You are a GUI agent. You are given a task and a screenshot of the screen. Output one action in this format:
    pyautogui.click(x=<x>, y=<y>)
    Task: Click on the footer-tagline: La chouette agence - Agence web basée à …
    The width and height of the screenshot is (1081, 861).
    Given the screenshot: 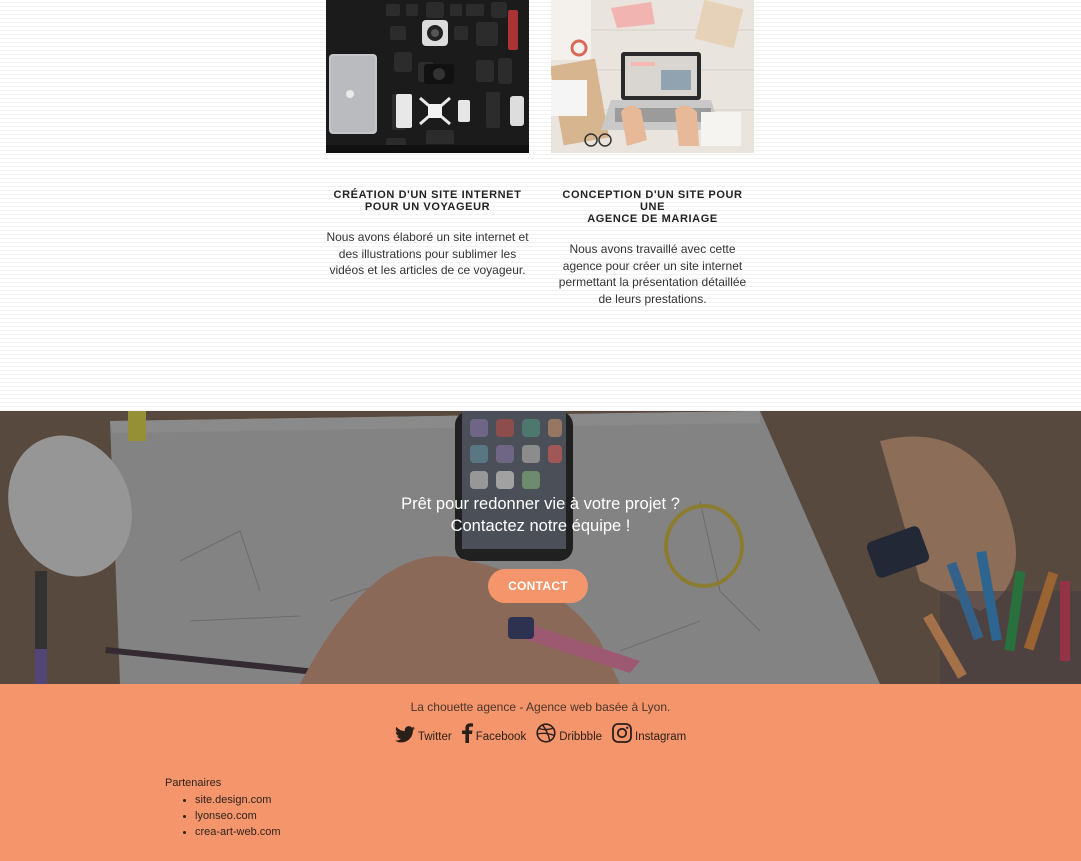 What is the action you would take?
    pyautogui.click(x=540, y=707)
    